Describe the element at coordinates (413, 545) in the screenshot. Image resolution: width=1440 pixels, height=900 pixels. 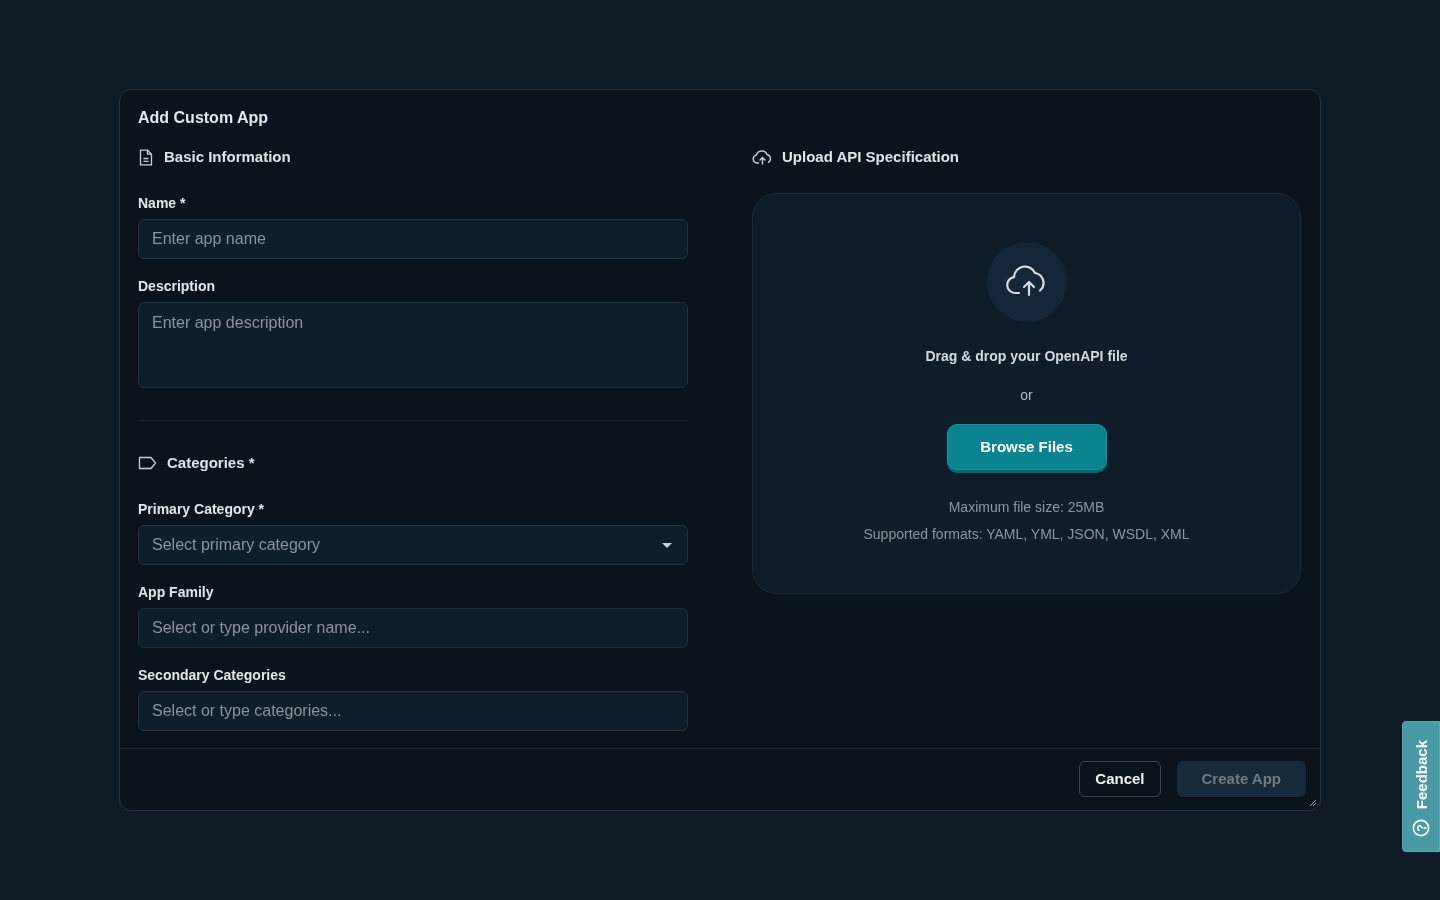
I see `select-field: Select primary category` at that location.